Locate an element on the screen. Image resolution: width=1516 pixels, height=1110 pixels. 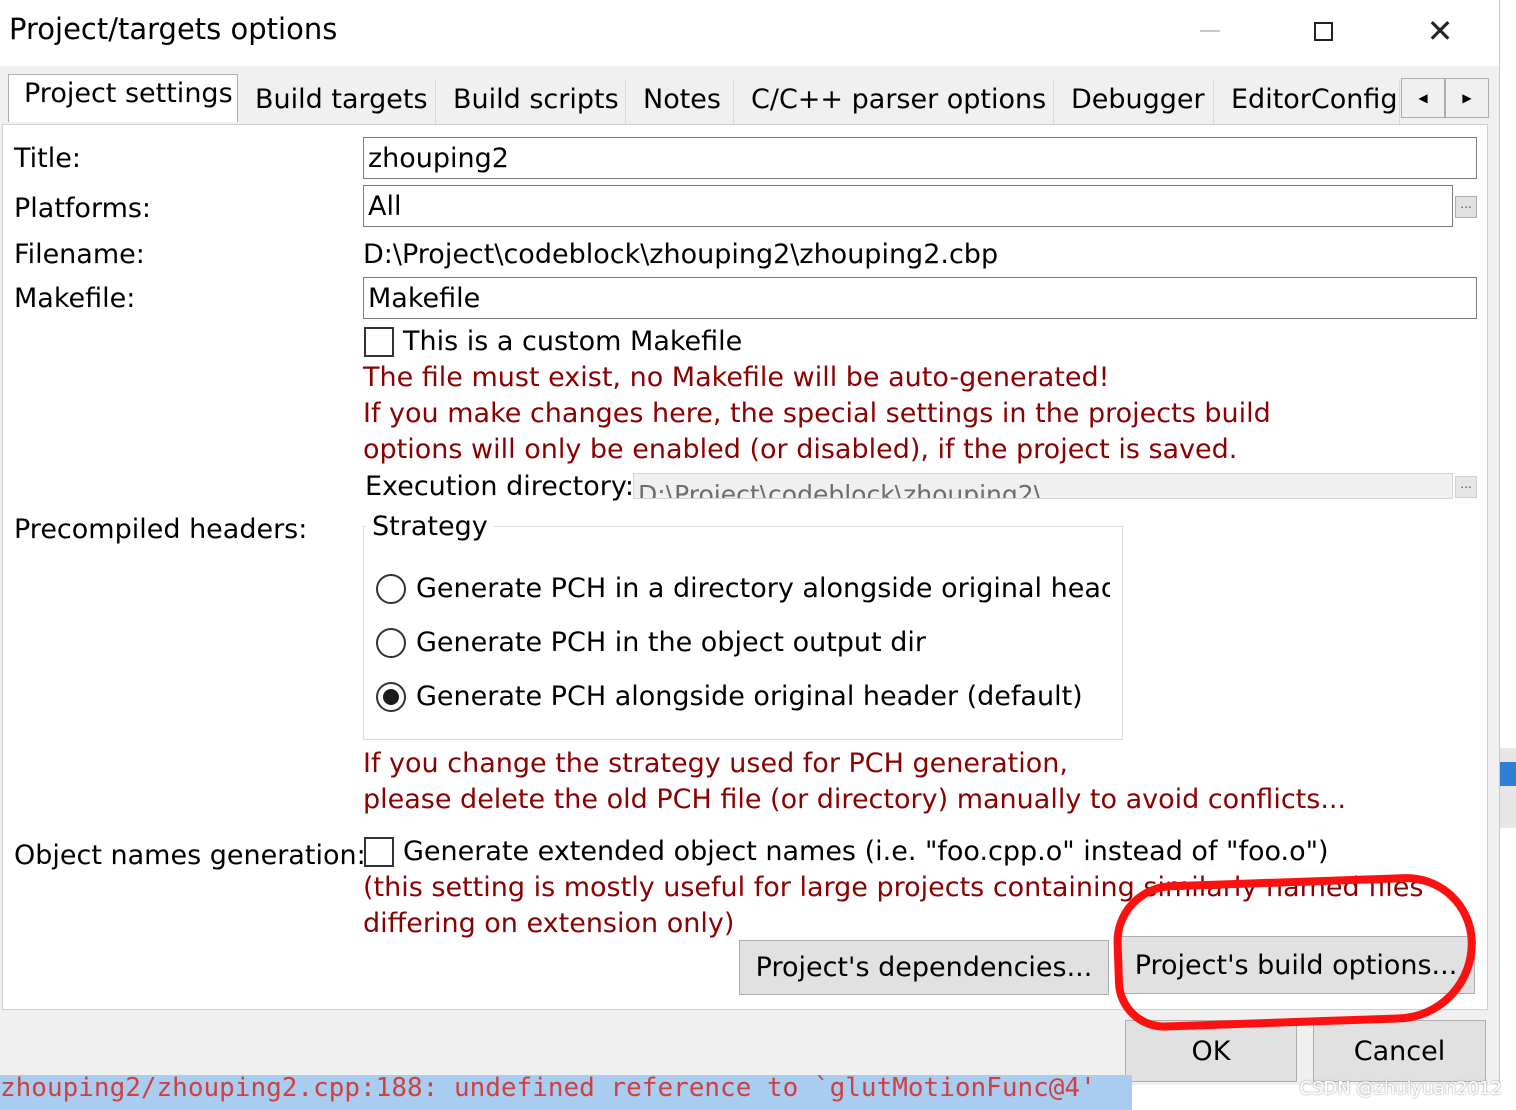
close-icon: ✕ is located at coordinates (1440, 31).